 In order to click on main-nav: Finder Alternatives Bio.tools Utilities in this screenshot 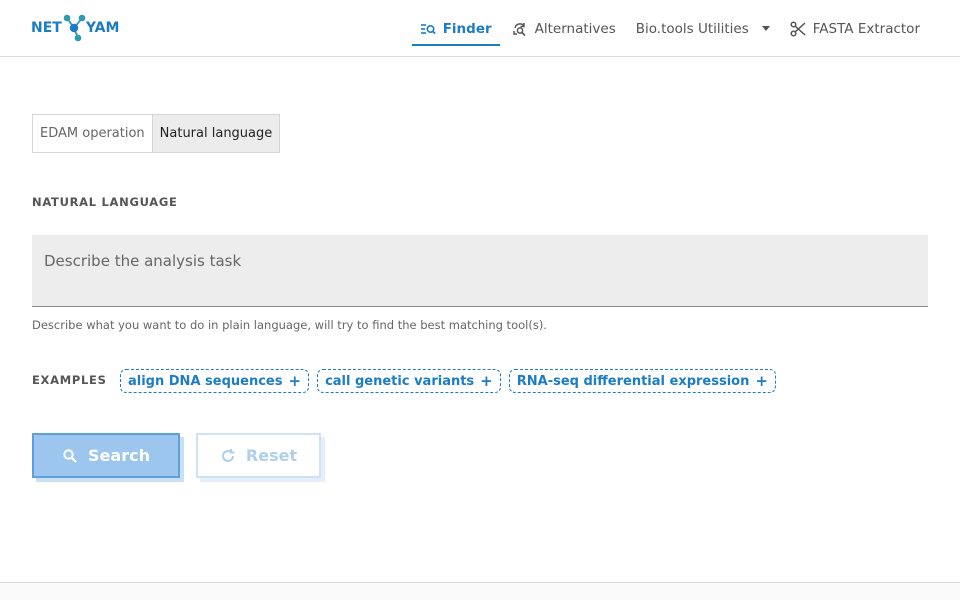, I will do `click(669, 28)`.